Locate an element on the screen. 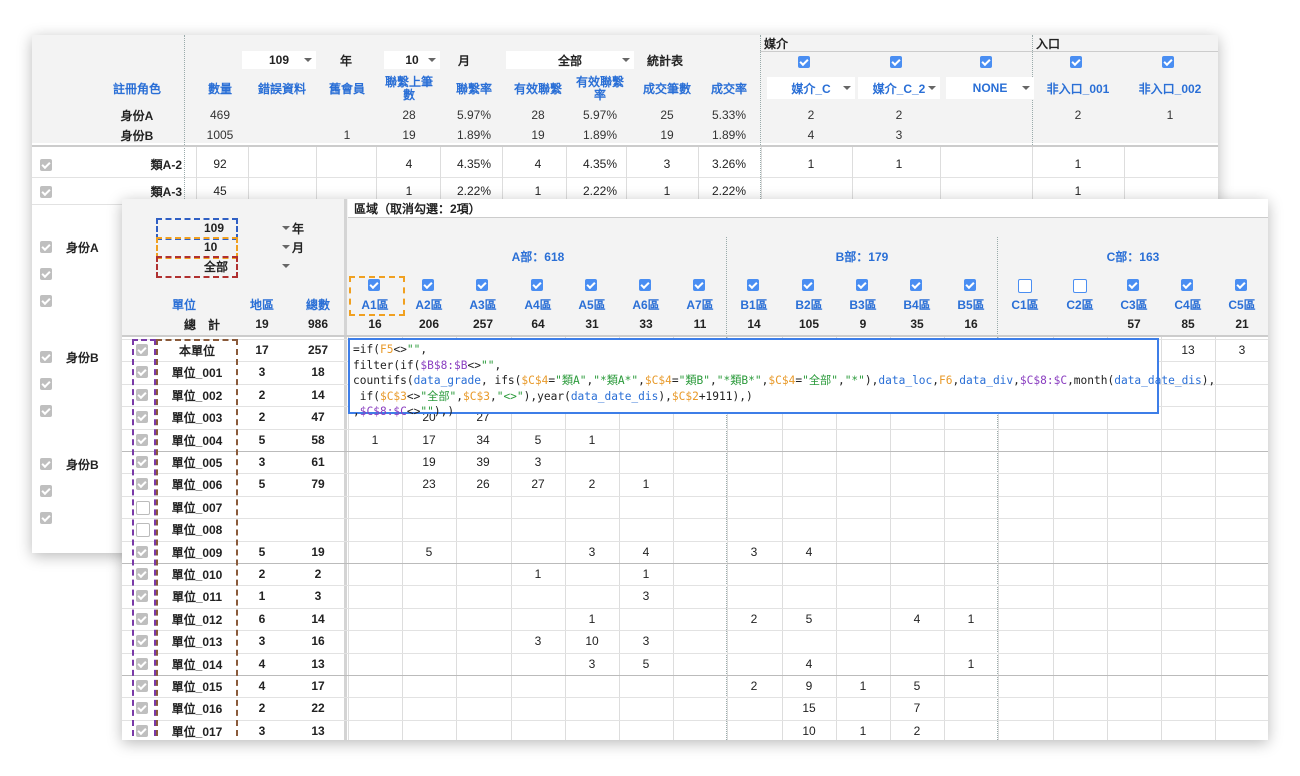 Image resolution: width=1300 pixels, height=776 pixels. total-total: 986 is located at coordinates (318, 324).